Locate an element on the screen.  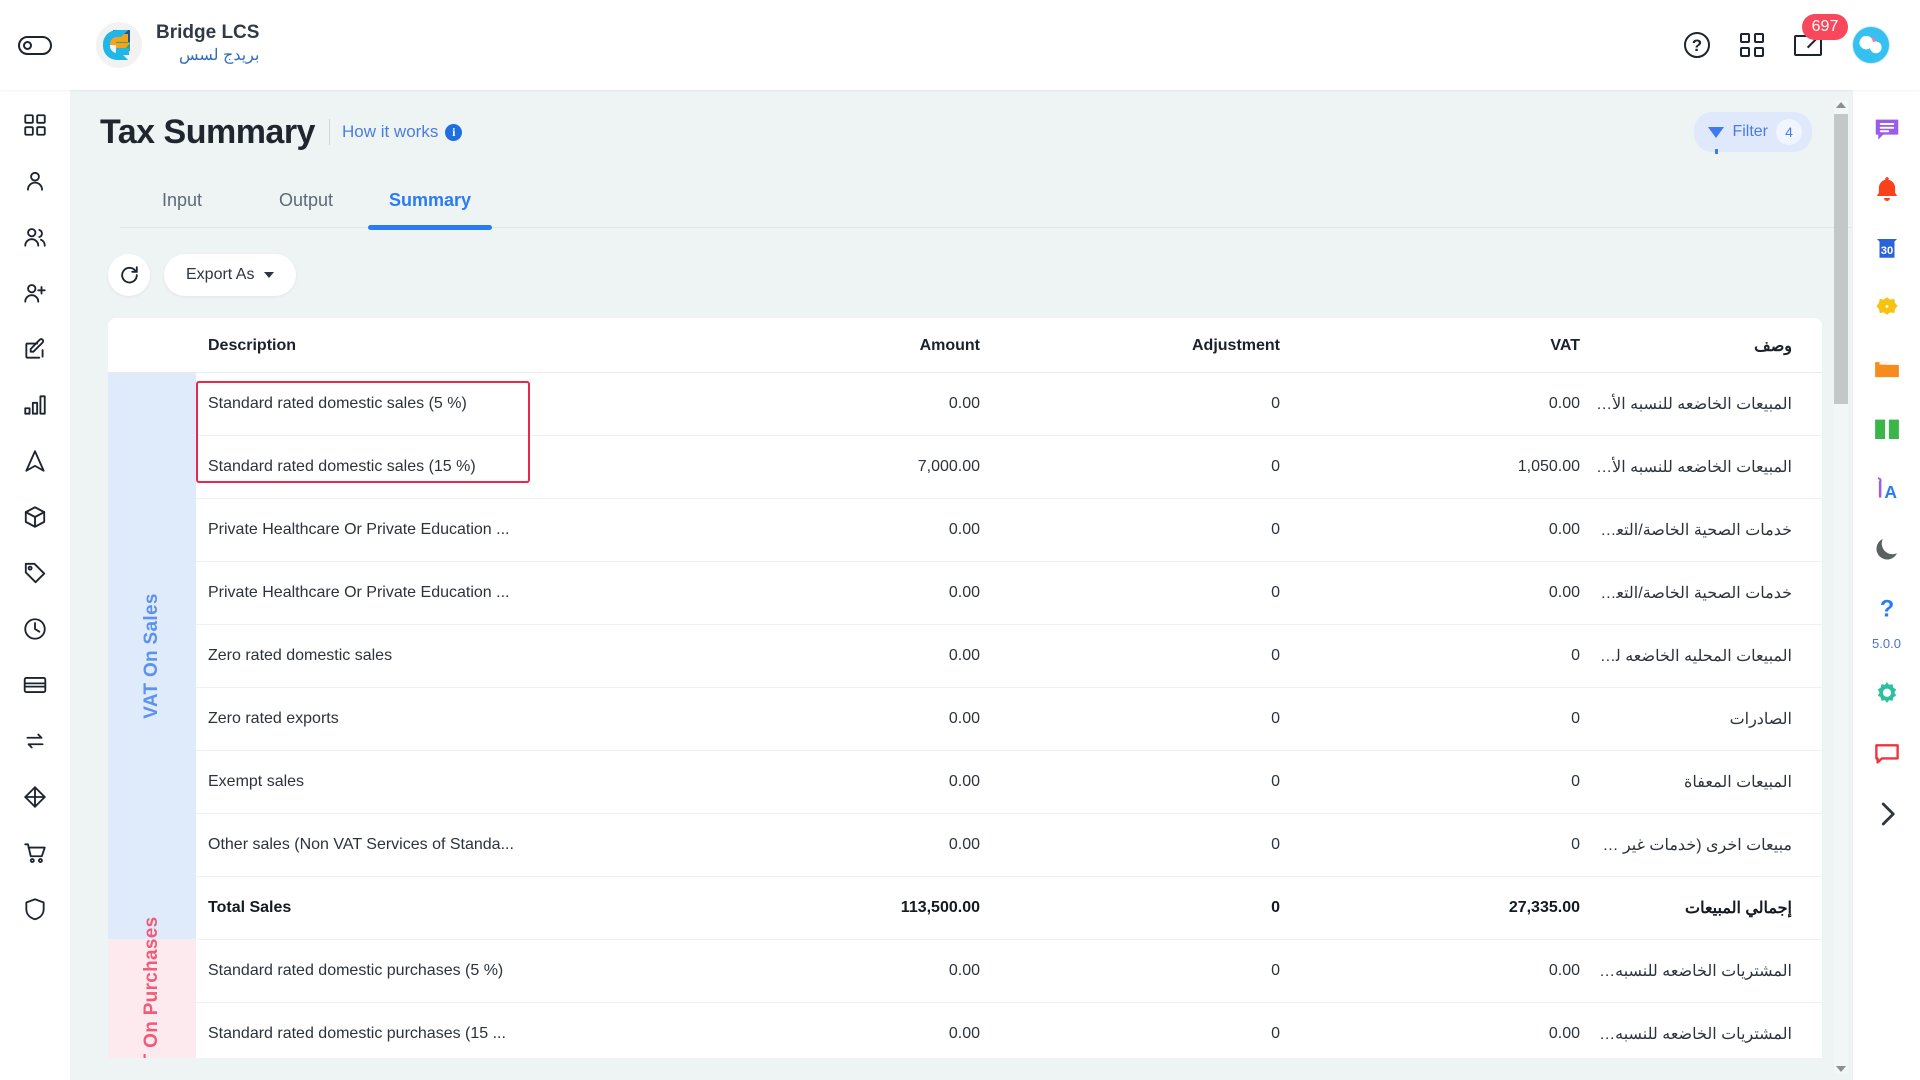
sidebar-item-navigation is located at coordinates (35, 461).